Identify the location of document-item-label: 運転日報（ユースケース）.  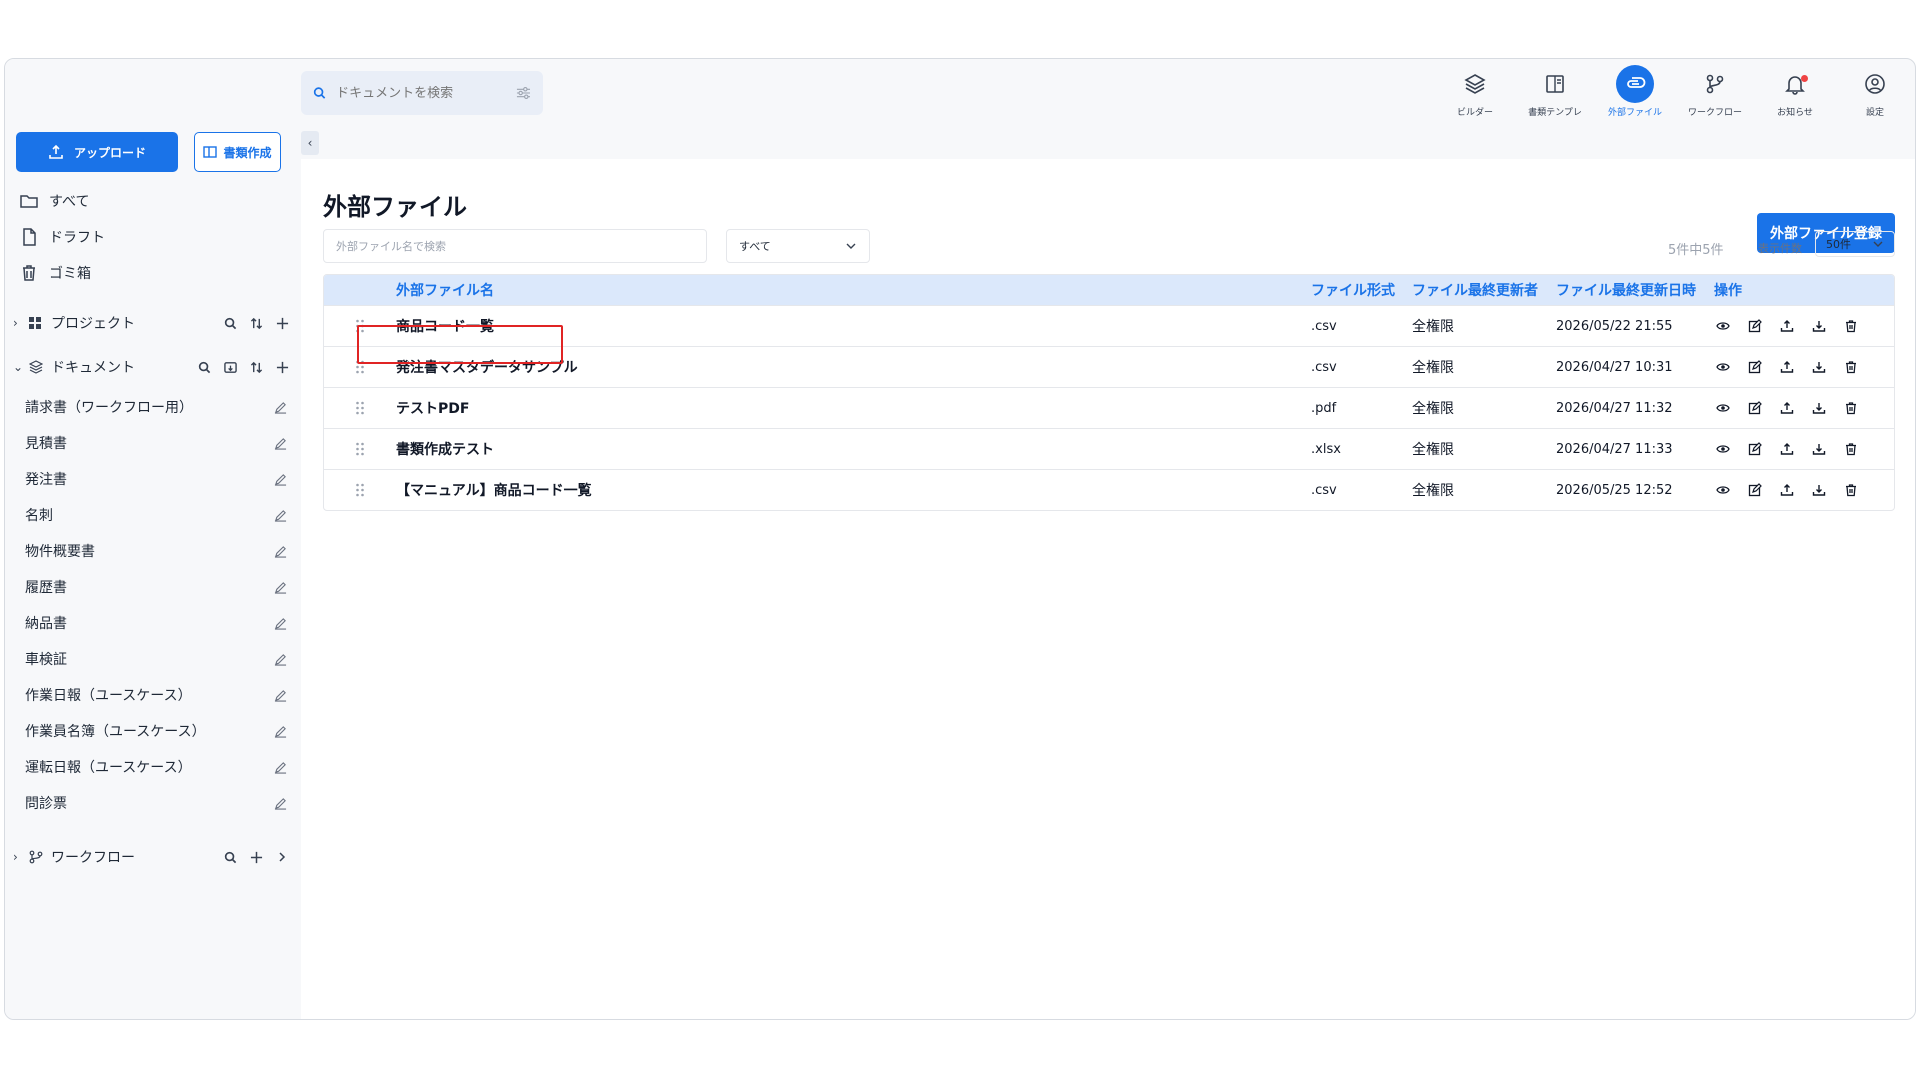
(108, 768).